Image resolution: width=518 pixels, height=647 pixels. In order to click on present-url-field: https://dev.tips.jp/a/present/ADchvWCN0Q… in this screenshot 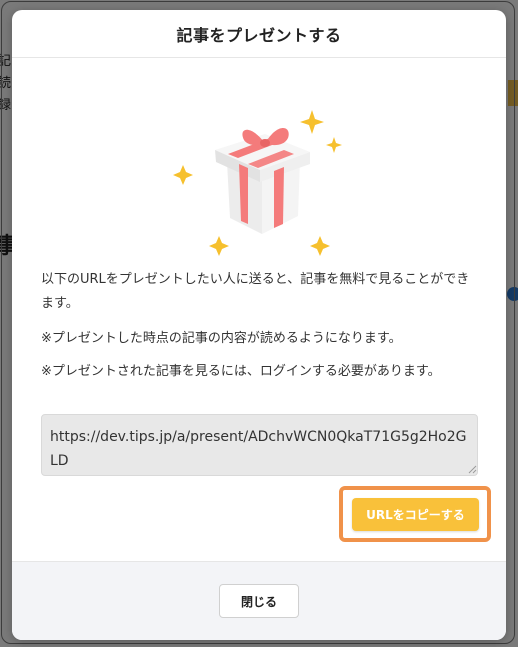, I will do `click(259, 445)`.